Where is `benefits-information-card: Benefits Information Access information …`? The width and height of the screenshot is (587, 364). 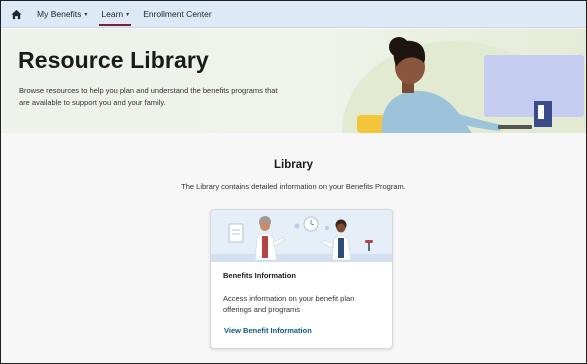 benefits-information-card: Benefits Information Access information … is located at coordinates (301, 279).